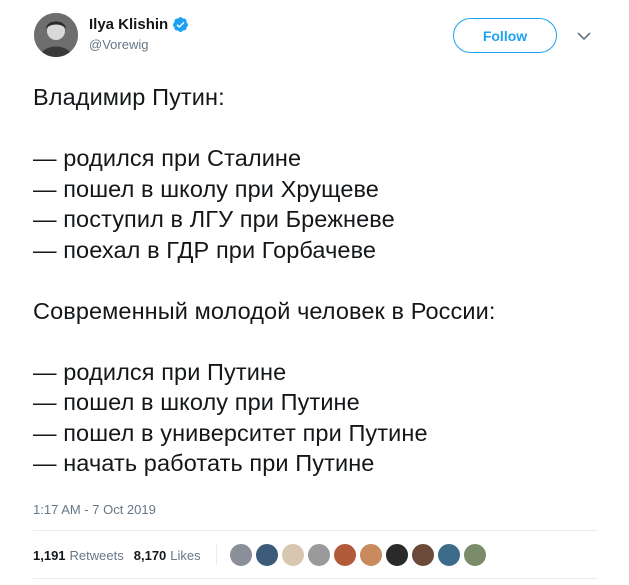  Describe the element at coordinates (167, 158) in the screenshot. I see `tweet-line: — родился при Сталине` at that location.